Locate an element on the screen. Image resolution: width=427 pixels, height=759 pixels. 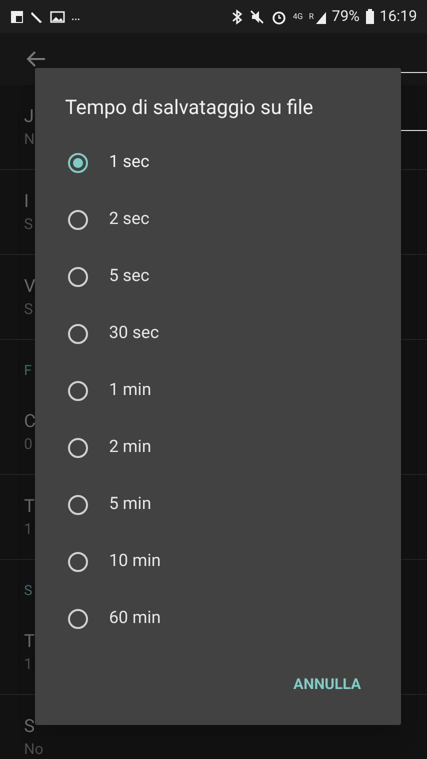
section-header: F is located at coordinates (28, 371).